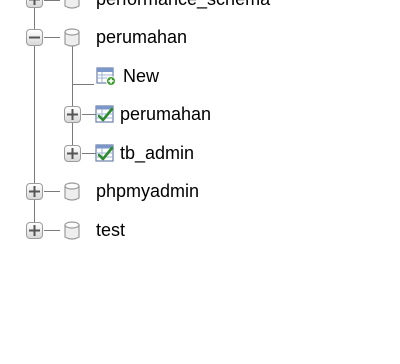 The height and width of the screenshot is (364, 400). Describe the element at coordinates (141, 37) in the screenshot. I see `db-label-perumahan: perumahan` at that location.